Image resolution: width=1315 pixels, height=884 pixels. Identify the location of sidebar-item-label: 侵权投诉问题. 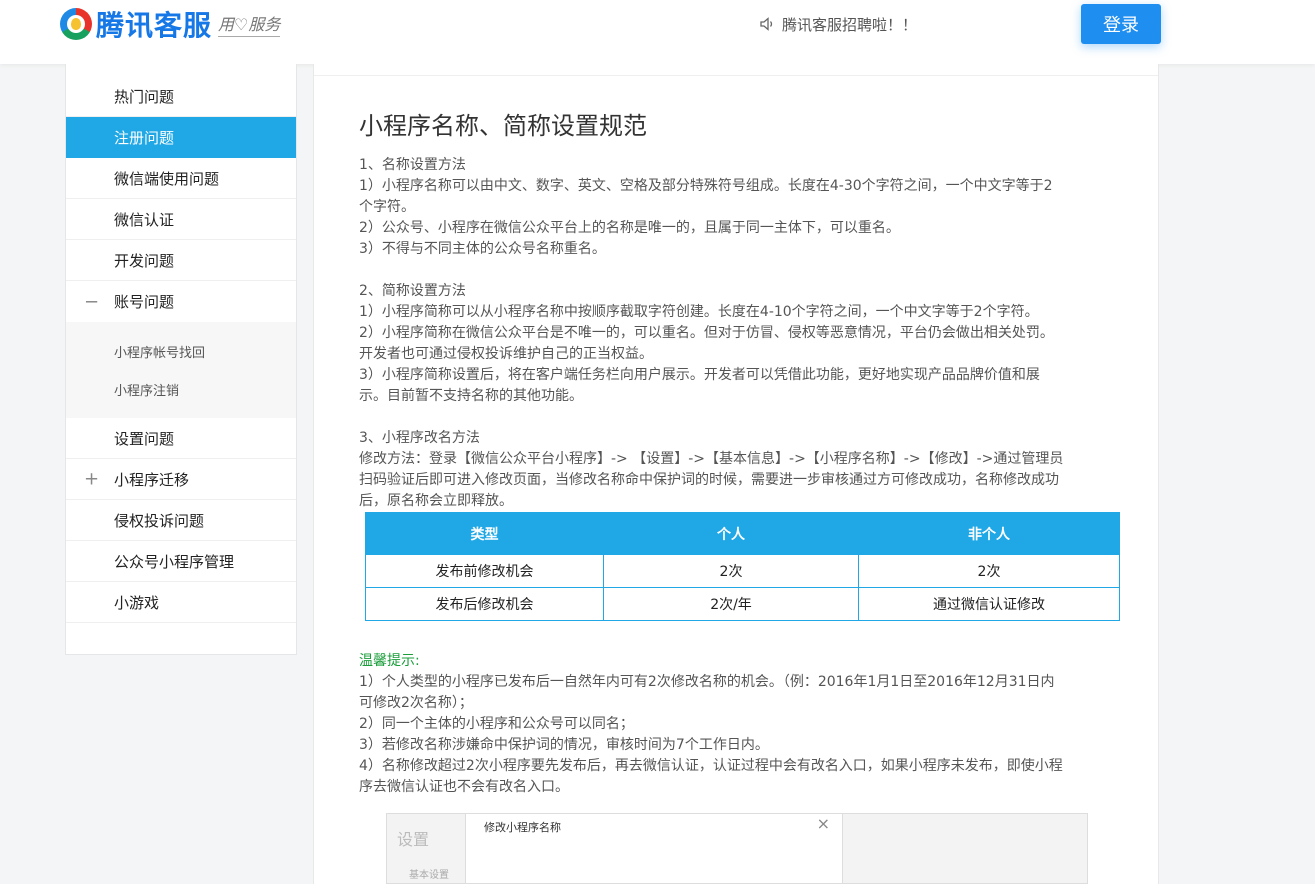
(159, 520).